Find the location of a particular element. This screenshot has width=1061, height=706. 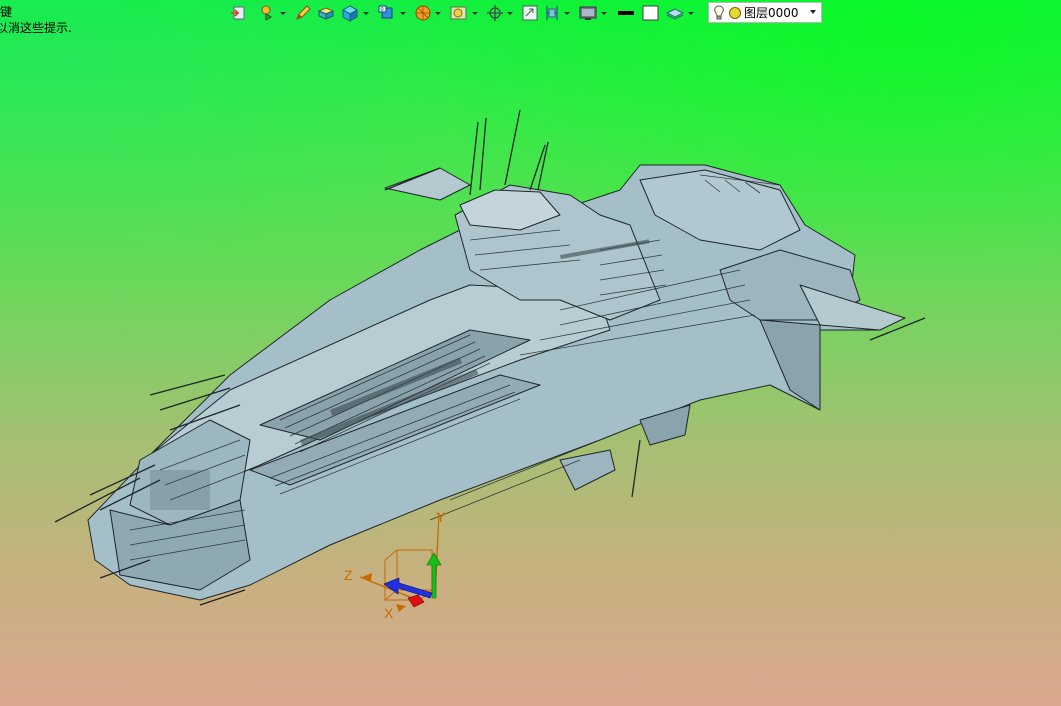

ventral-pod is located at coordinates (587, 470).